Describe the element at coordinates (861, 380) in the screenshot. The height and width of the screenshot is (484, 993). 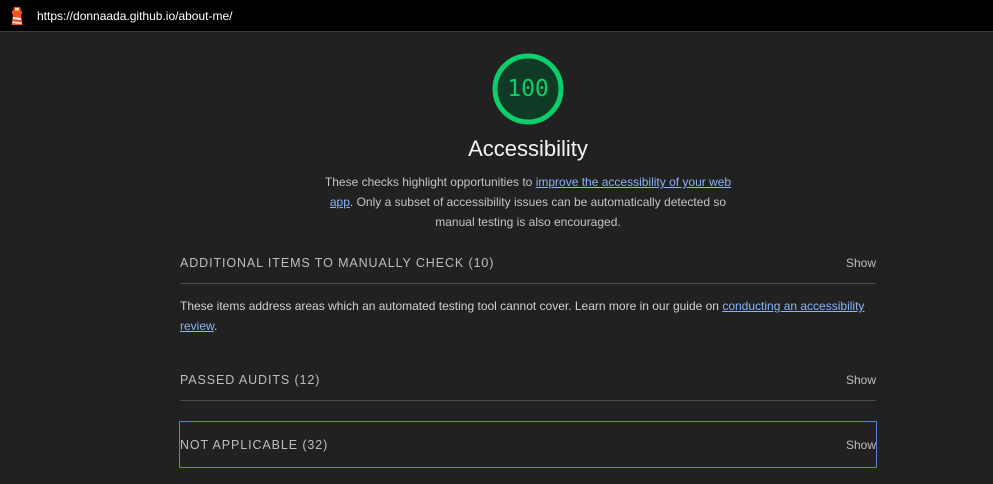
I see `passed-audits-show-button: Show` at that location.